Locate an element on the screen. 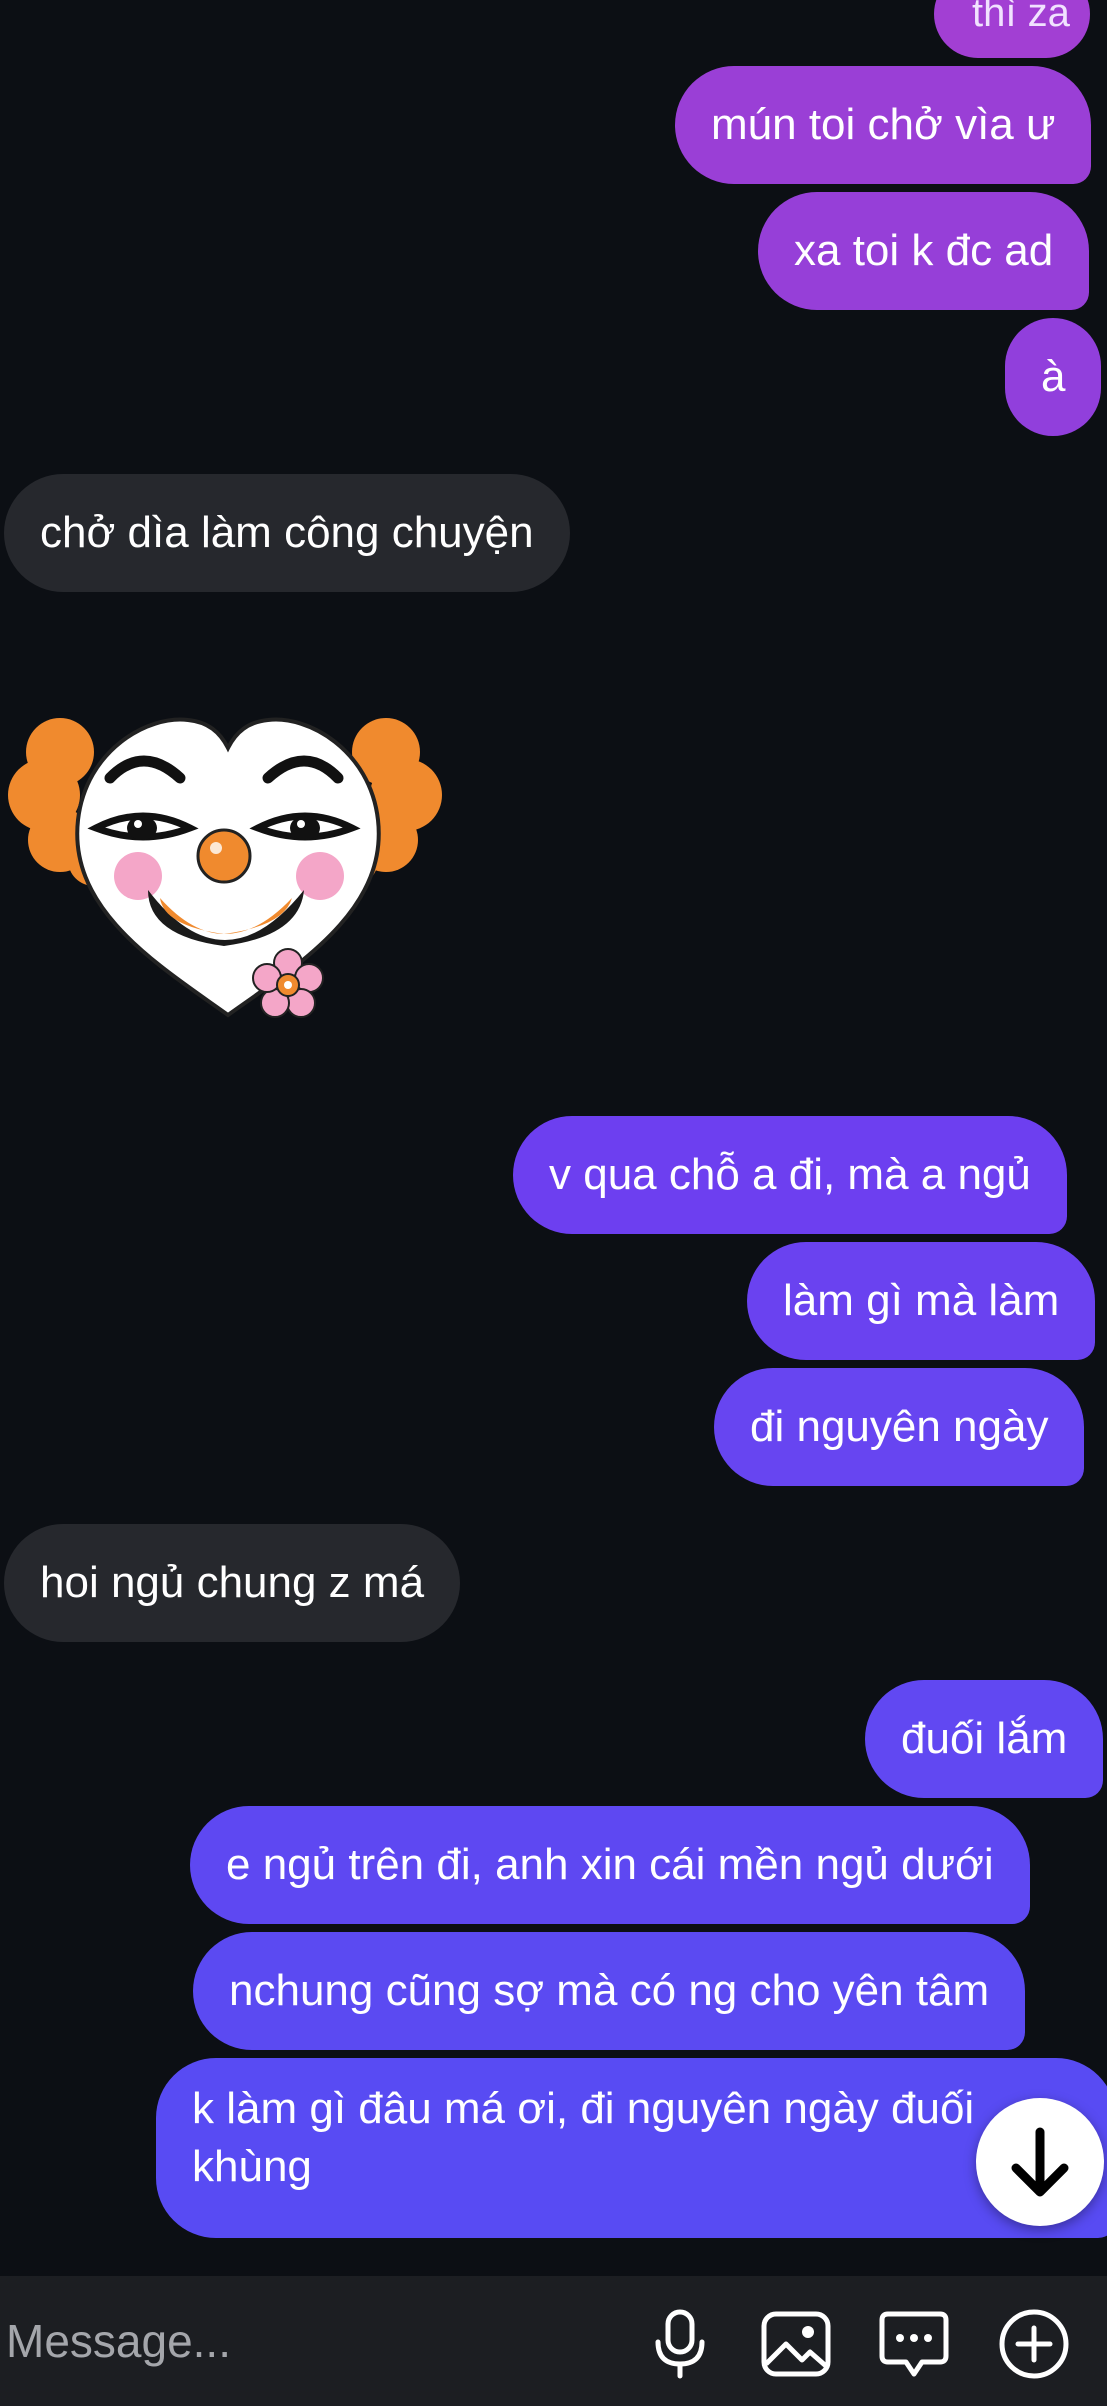  gallery-button is located at coordinates (796, 2344).